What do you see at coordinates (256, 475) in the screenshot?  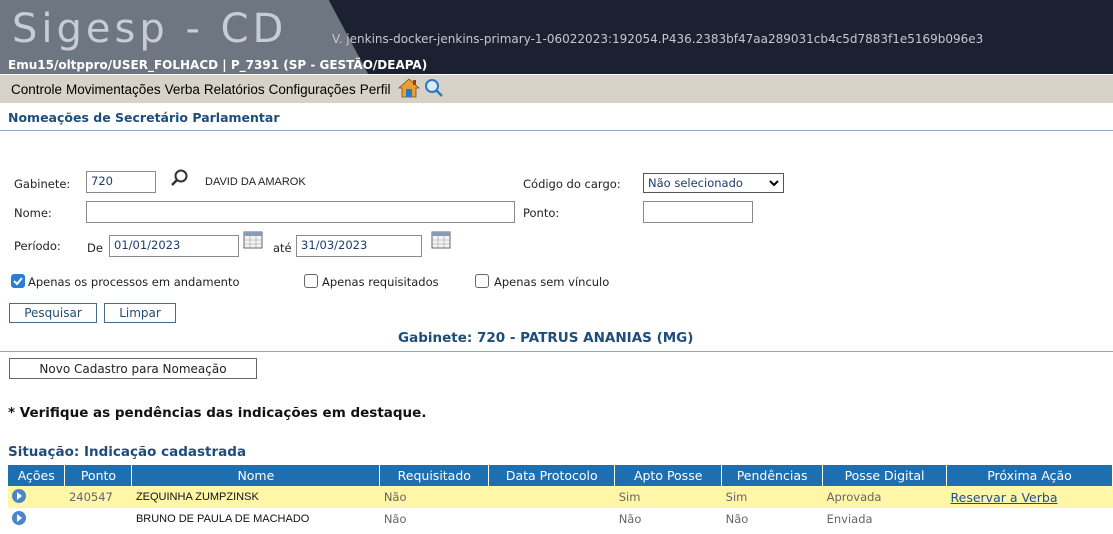 I see `col-header-nome: Nome` at bounding box center [256, 475].